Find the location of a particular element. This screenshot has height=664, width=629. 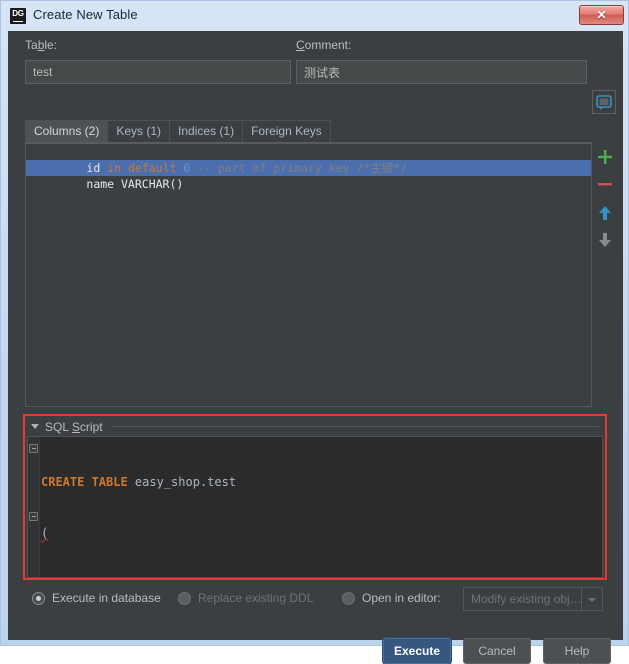

table-name-input is located at coordinates (158, 72).